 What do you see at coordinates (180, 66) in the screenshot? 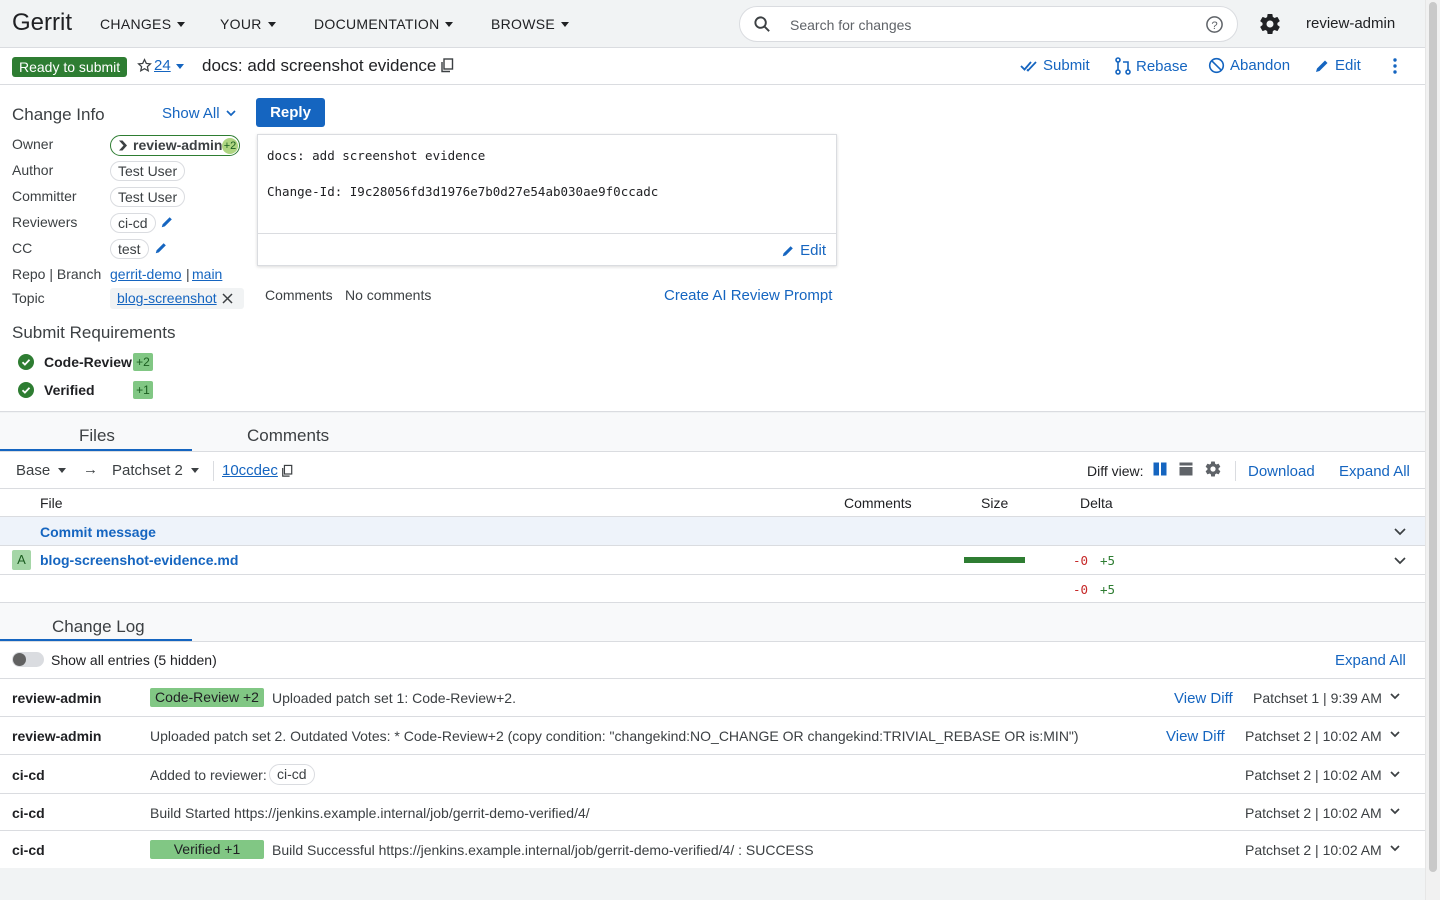
I see `caret-down-icon` at bounding box center [180, 66].